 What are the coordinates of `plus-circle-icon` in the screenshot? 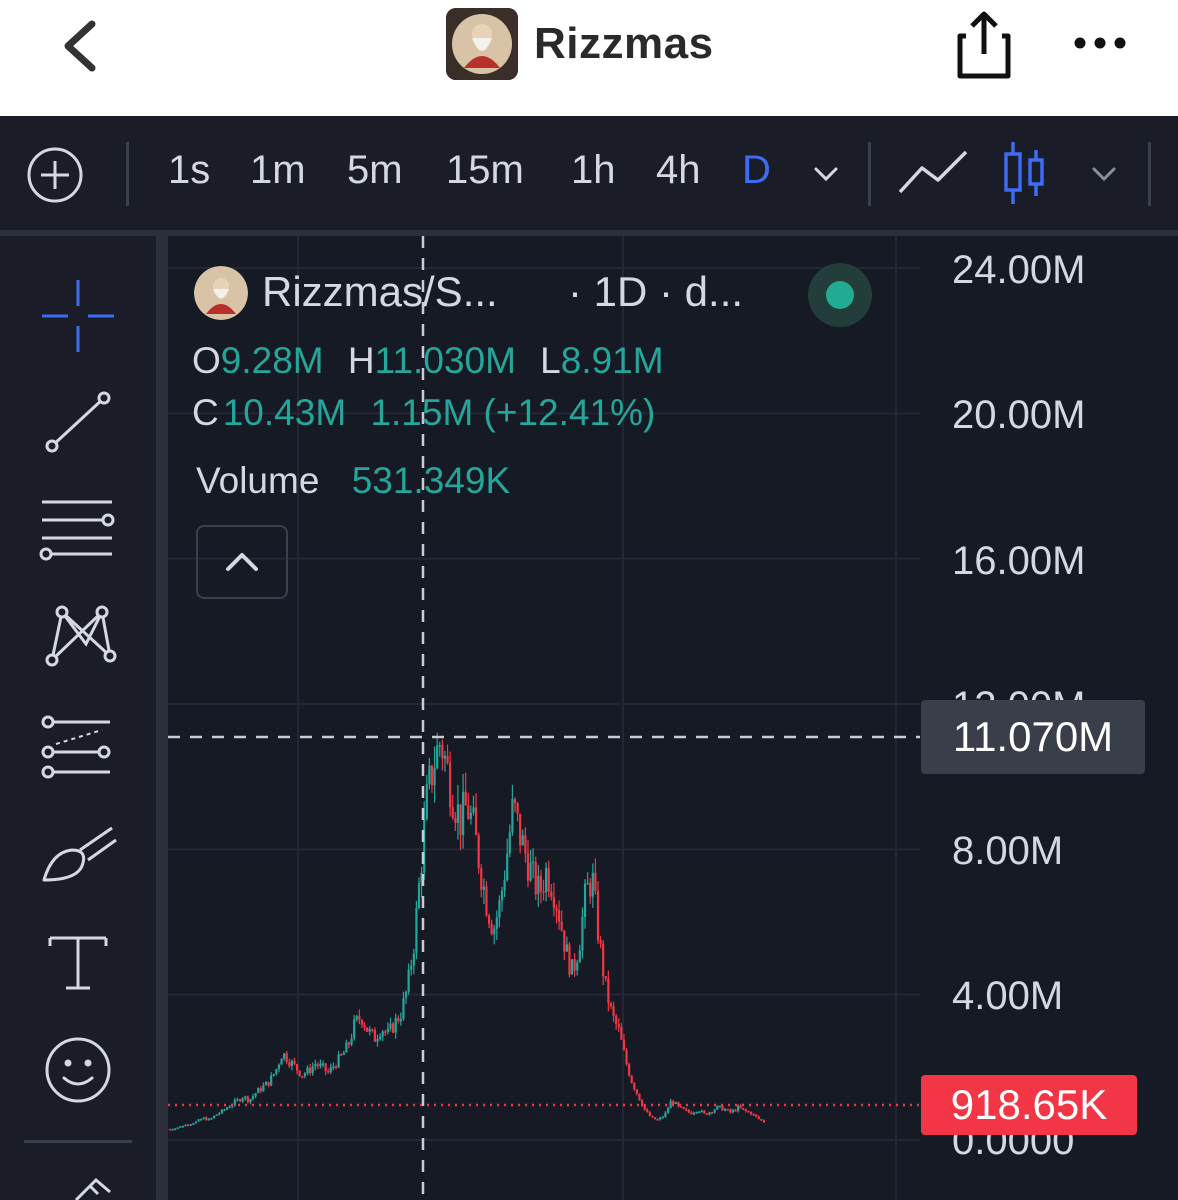 It's located at (55, 175).